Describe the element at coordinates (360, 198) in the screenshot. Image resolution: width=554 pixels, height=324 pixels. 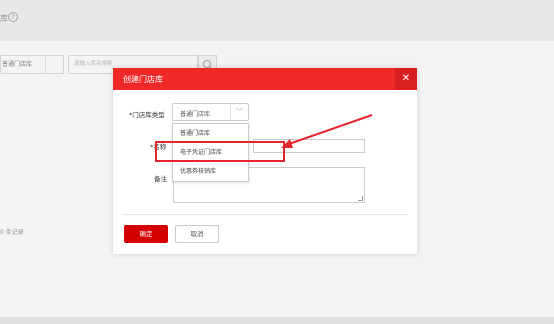
I see `resize-handle` at that location.